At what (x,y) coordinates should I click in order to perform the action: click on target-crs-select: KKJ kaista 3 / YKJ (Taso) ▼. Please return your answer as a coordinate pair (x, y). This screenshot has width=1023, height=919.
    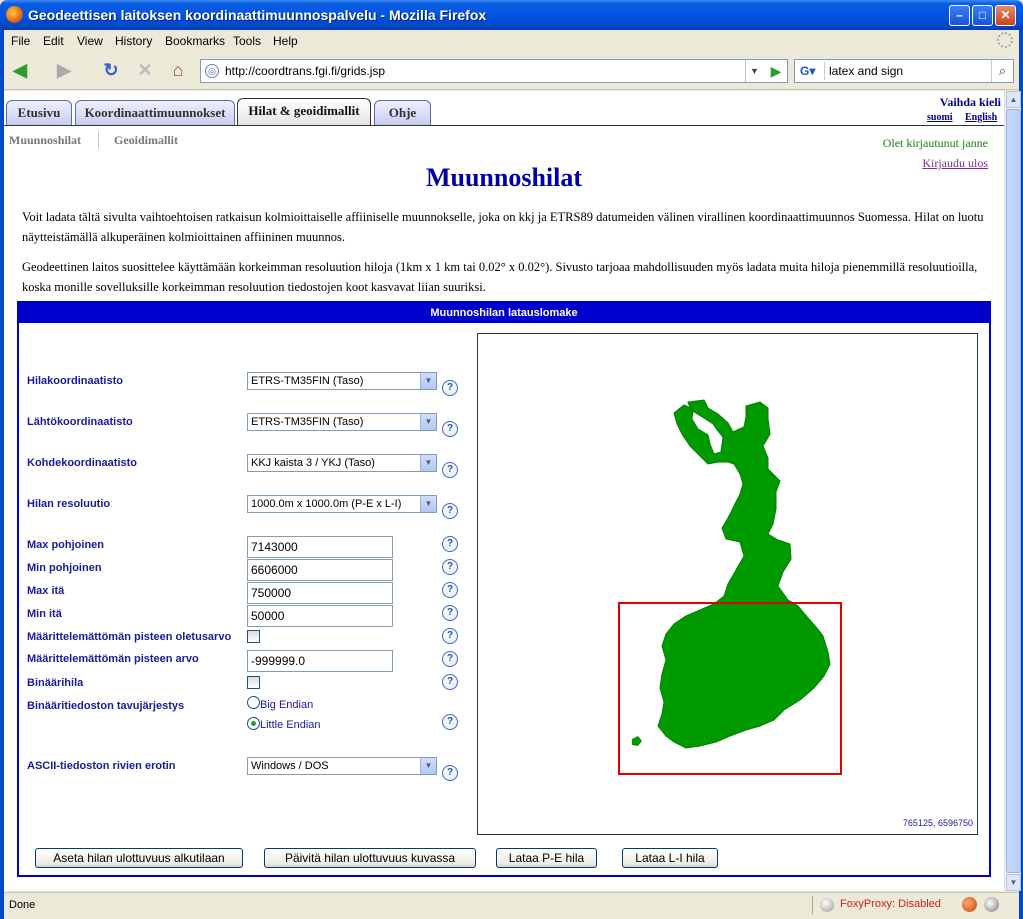
    Looking at the image, I should click on (342, 463).